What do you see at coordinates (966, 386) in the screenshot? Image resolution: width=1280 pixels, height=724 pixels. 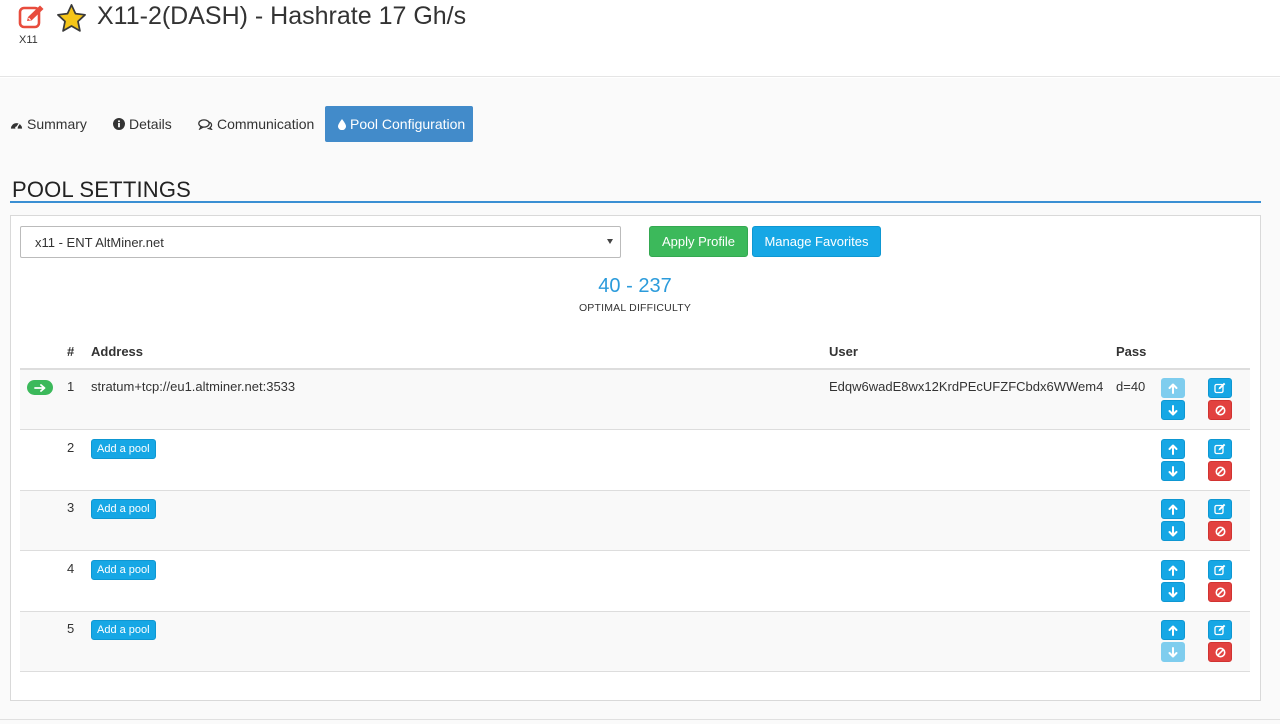 I see `pool-user: Edqw6wadE8wx12KrdPEcUFZFCbdx6WWem4` at bounding box center [966, 386].